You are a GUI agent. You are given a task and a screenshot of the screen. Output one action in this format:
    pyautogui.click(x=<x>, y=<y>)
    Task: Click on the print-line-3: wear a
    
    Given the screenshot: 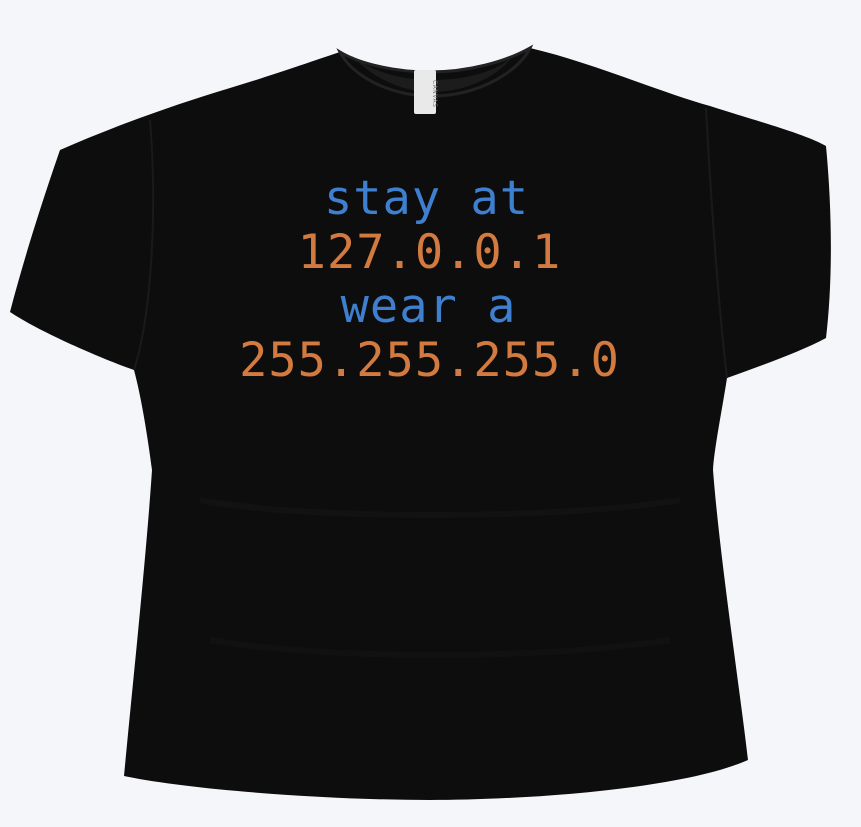 What is the action you would take?
    pyautogui.click(x=428, y=306)
    